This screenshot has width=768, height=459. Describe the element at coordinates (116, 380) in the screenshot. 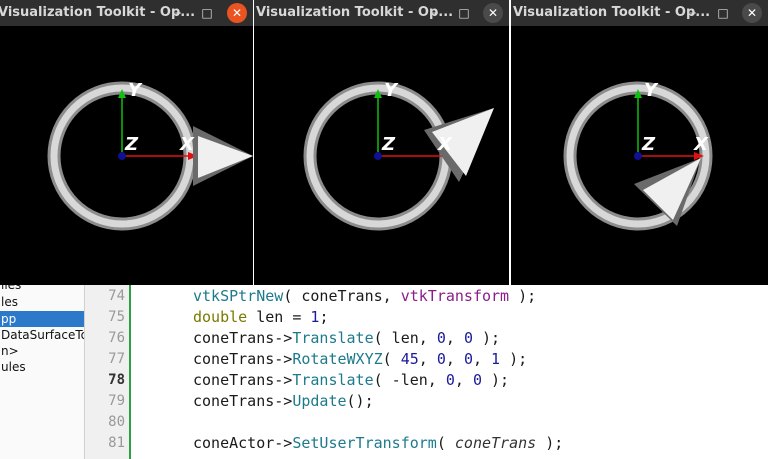

I see `current-line-number: 78` at that location.